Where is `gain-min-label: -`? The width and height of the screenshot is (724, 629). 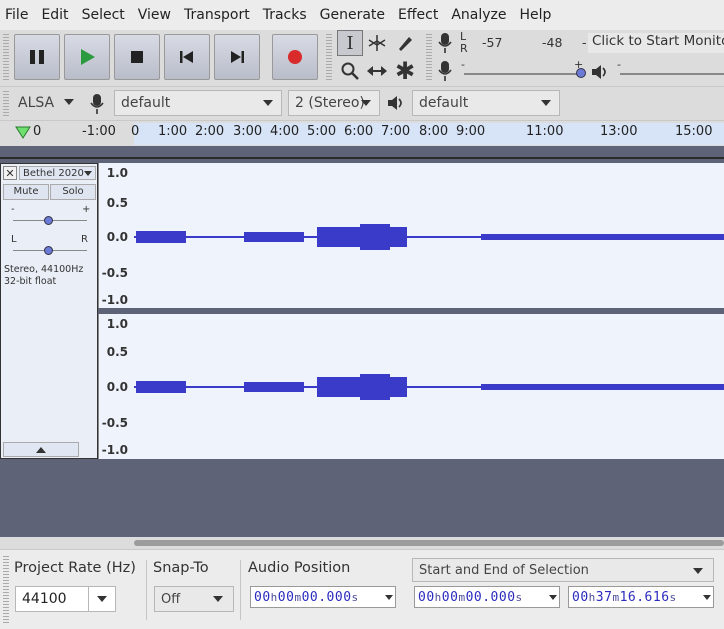
gain-min-label: - is located at coordinates (13, 209).